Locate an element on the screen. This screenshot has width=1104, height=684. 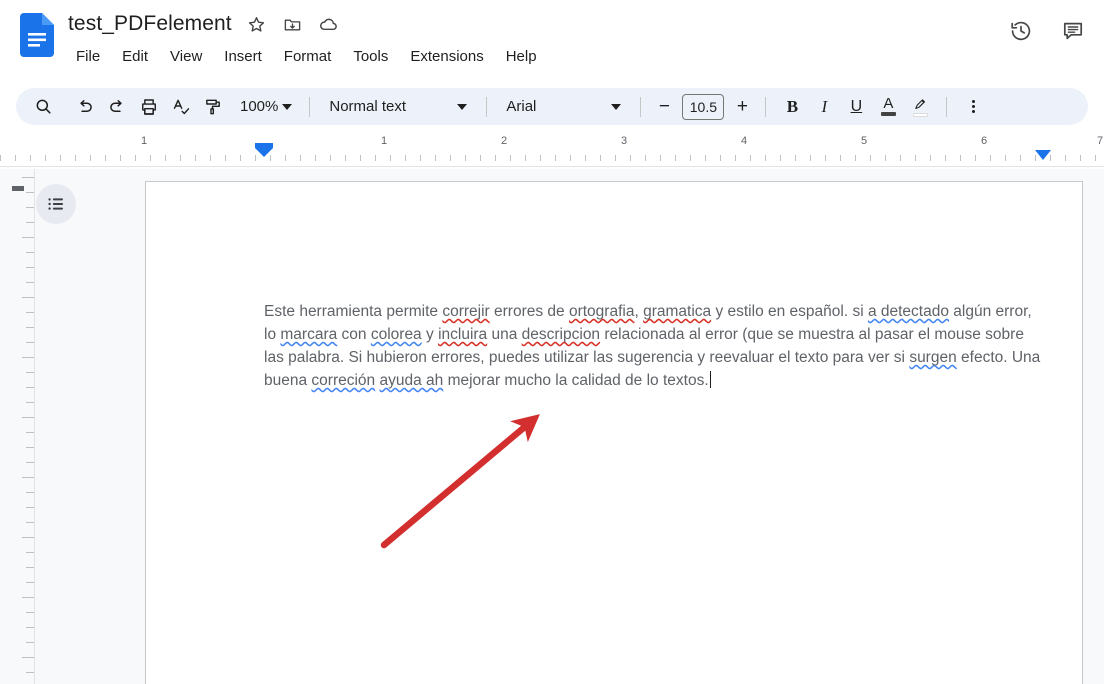
cloud-saved-icon is located at coordinates (329, 24).